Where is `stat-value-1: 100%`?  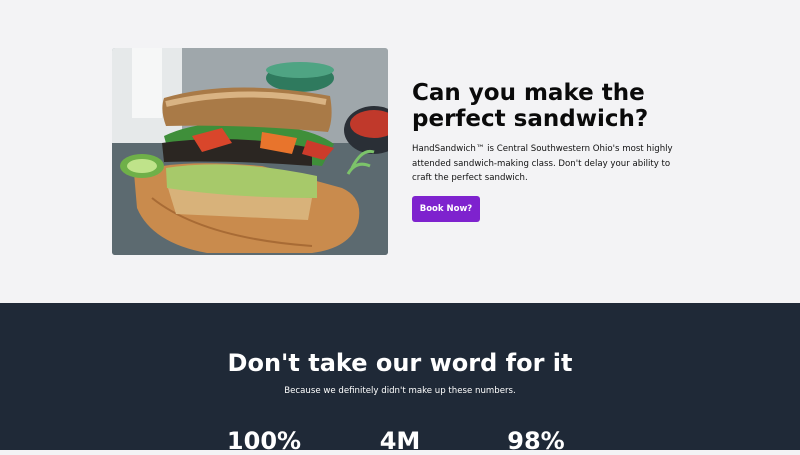 stat-value-1: 100% is located at coordinates (264, 441).